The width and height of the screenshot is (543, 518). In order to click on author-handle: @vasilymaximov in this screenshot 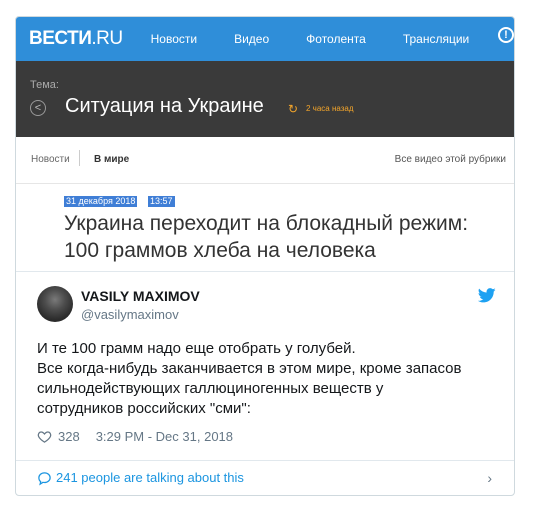, I will do `click(130, 314)`.